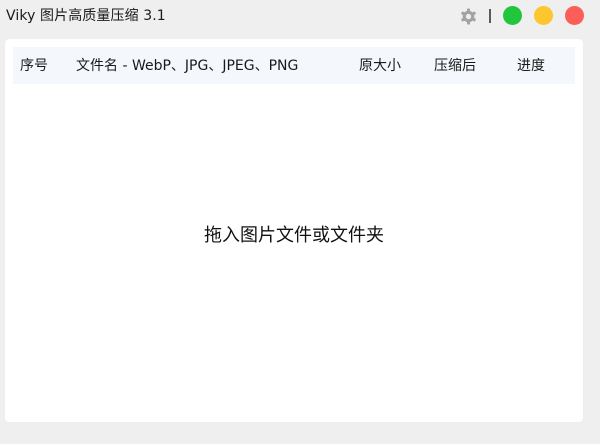 The width and height of the screenshot is (600, 444). Describe the element at coordinates (512, 15) in the screenshot. I see `window-green-button` at that location.